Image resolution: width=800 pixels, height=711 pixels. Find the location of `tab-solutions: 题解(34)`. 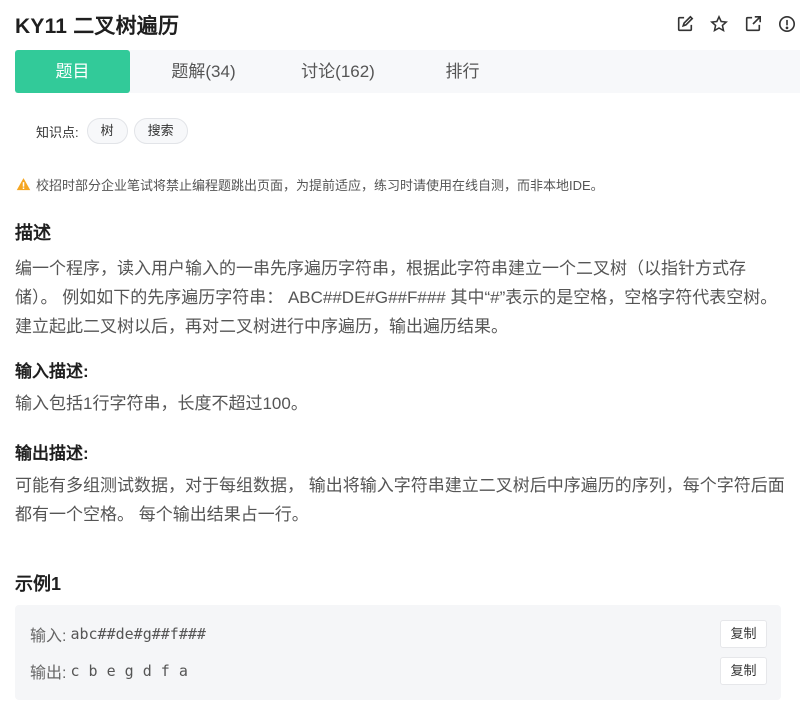

tab-solutions: 题解(34) is located at coordinates (203, 71).